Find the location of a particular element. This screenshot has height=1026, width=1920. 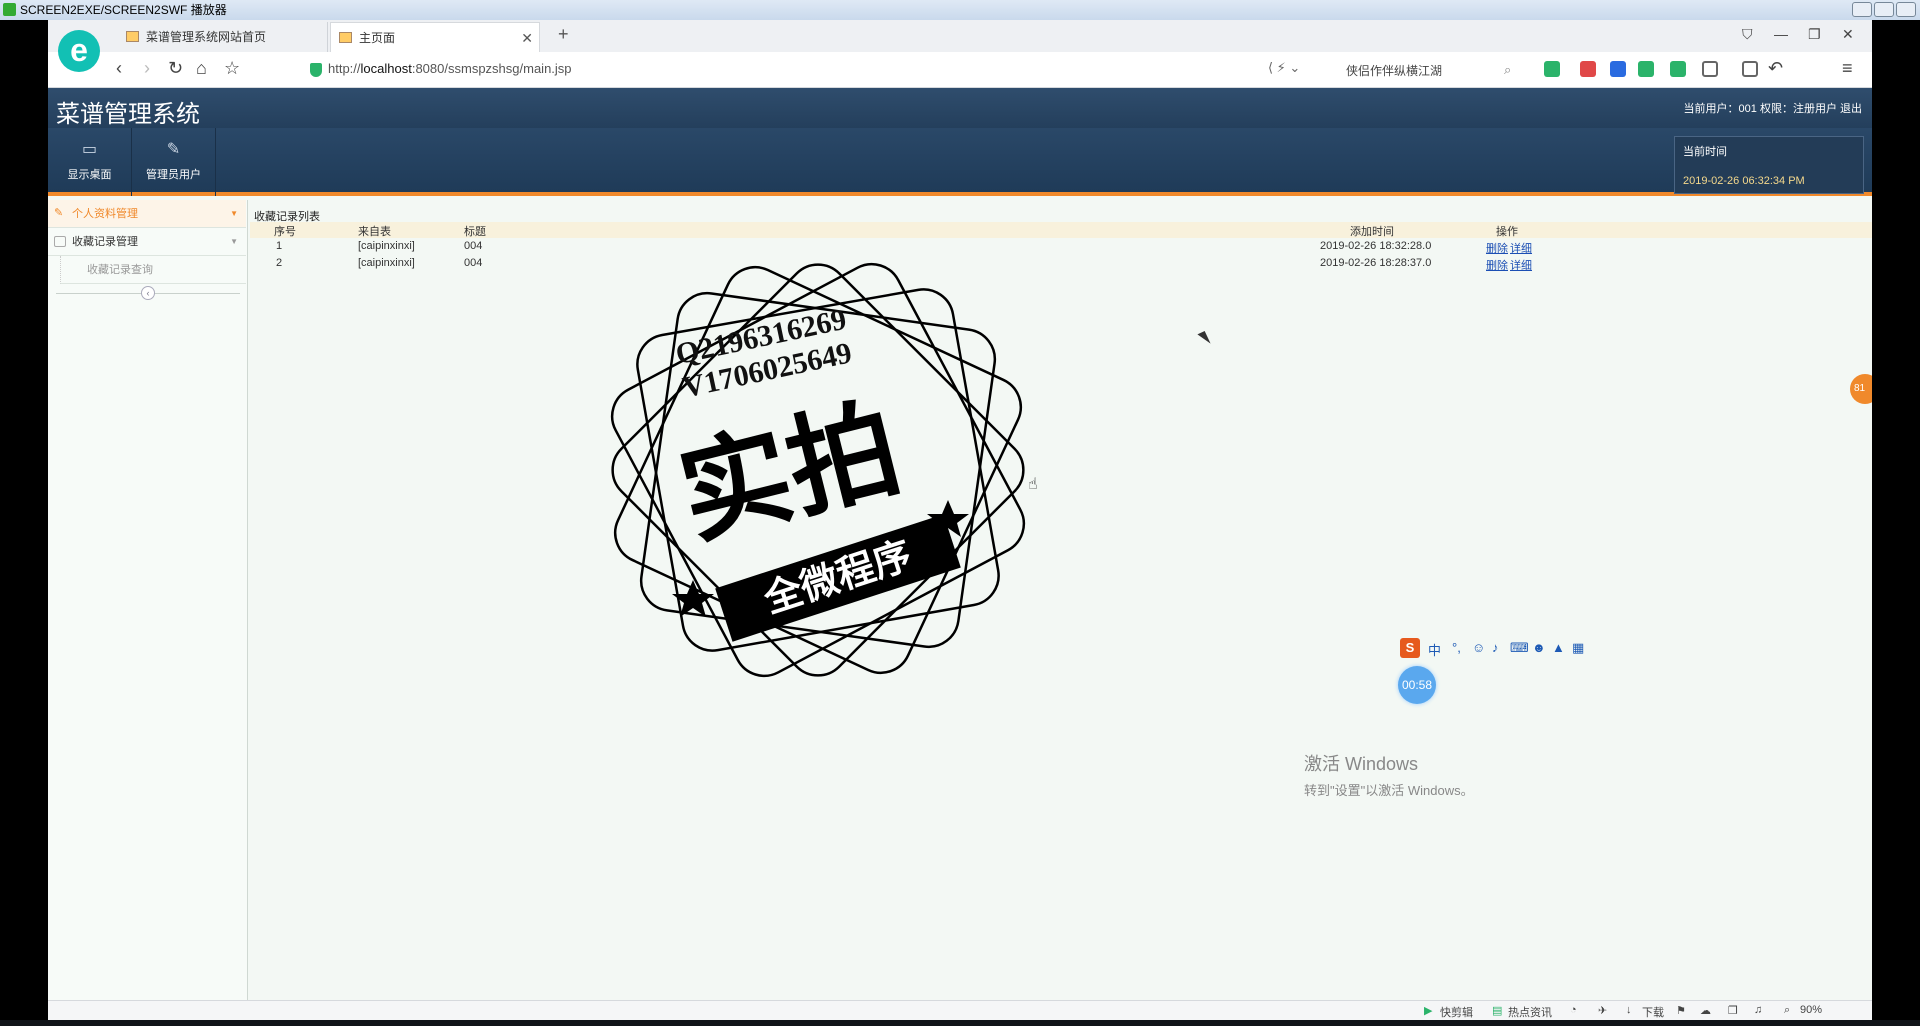

user-icon: ☻ is located at coordinates (1539, 647).